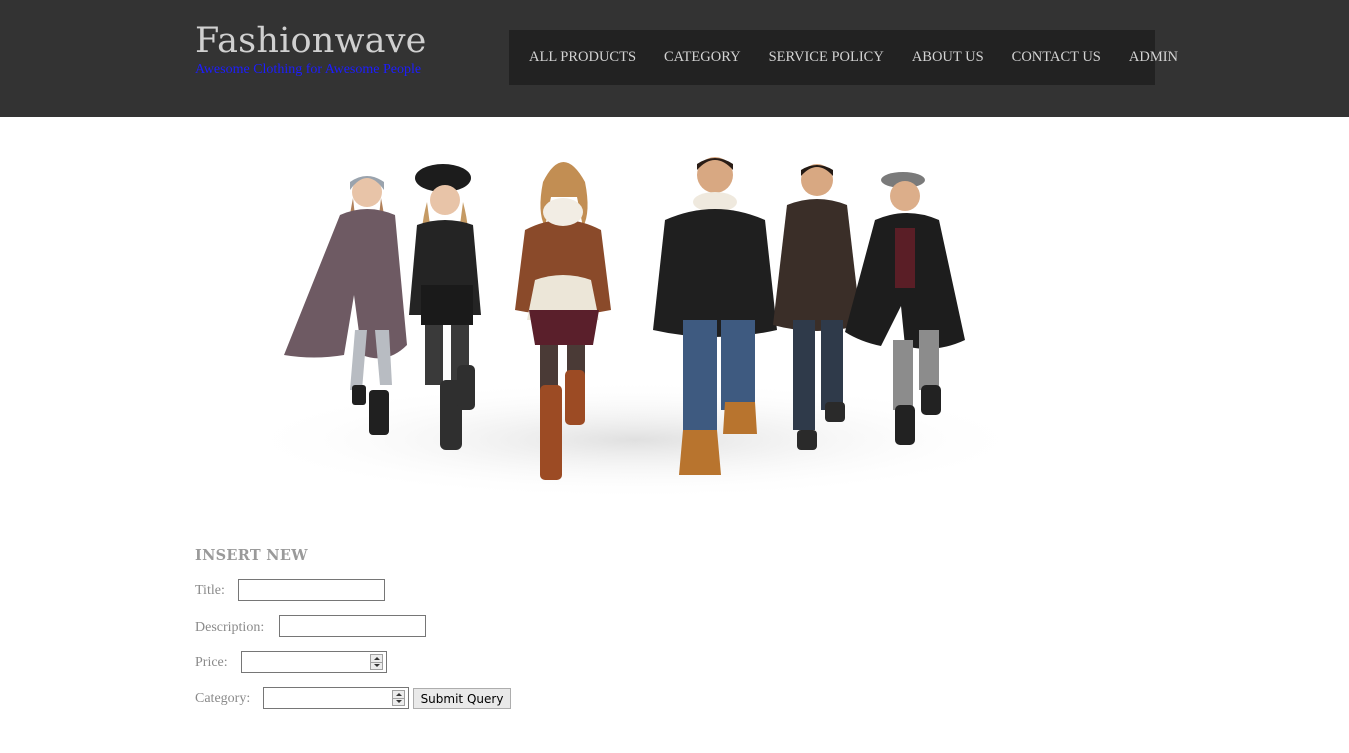  I want to click on price-input, so click(314, 662).